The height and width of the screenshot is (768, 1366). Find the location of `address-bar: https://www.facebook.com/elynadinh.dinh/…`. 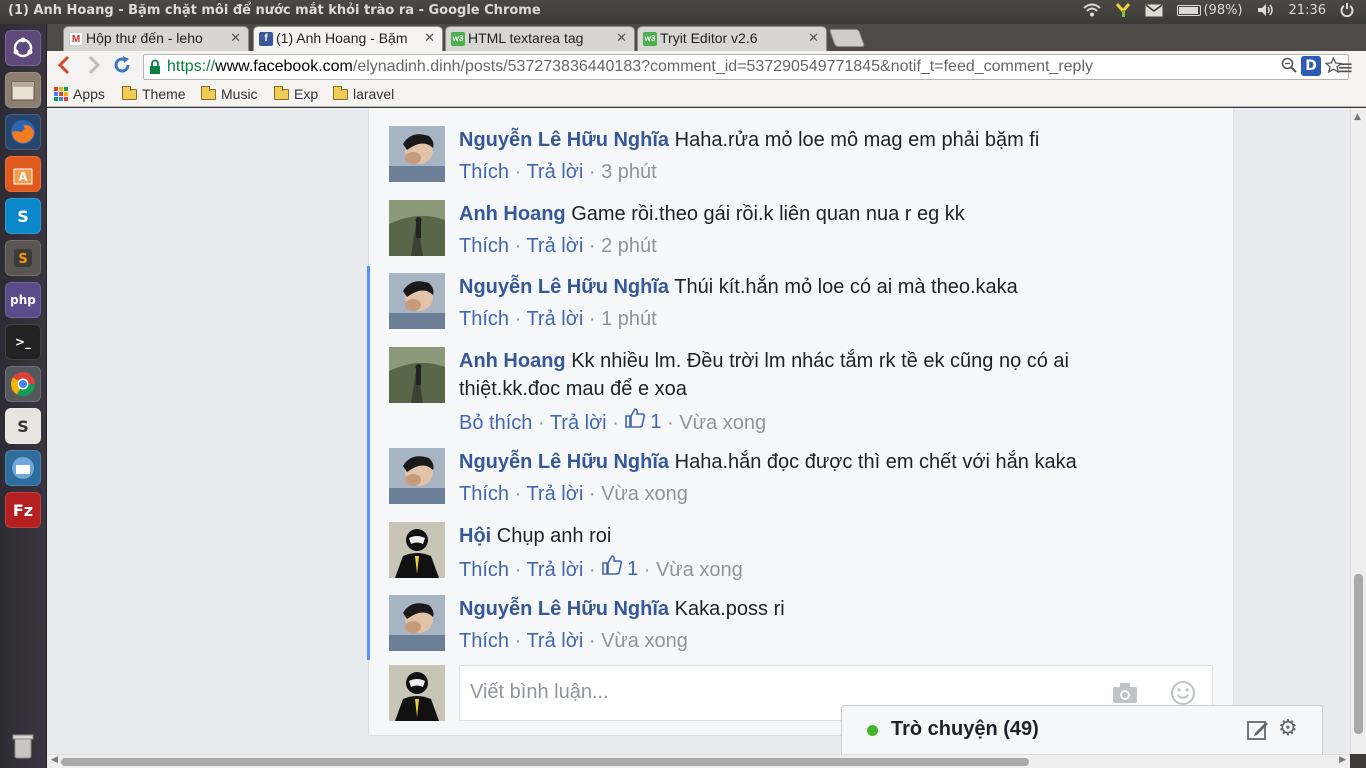

address-bar: https://www.facebook.com/elynadinh.dinh/… is located at coordinates (746, 67).